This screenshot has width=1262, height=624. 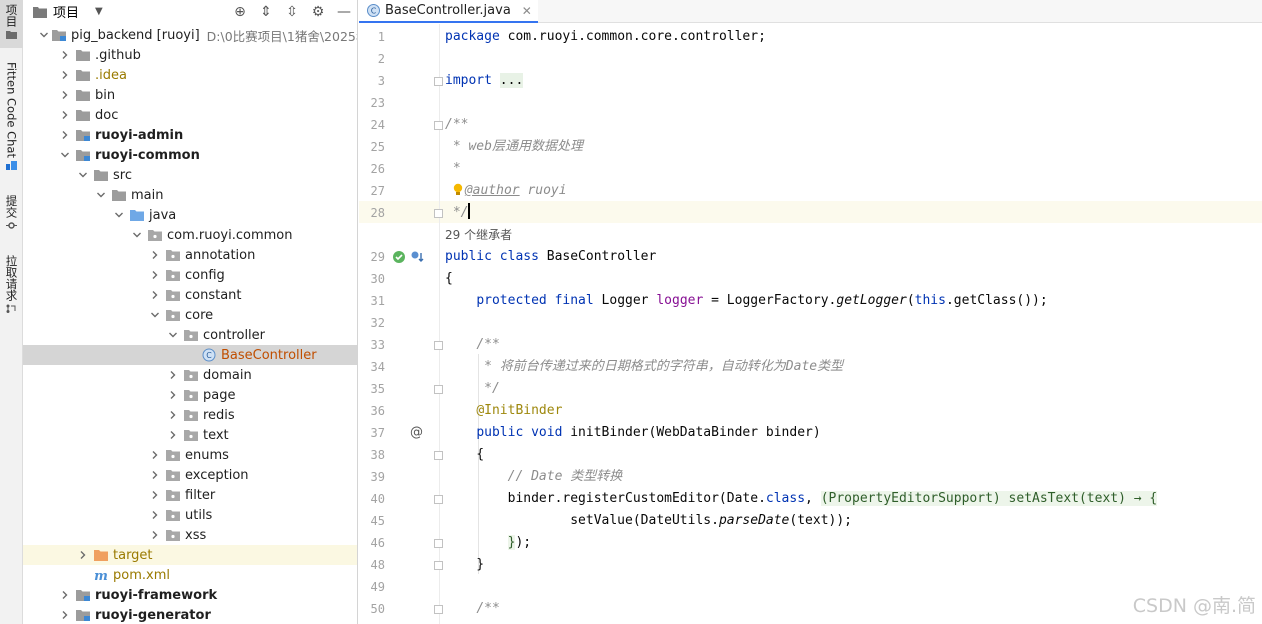 I want to click on expand-all-icon: ⇕, so click(x=266, y=11).